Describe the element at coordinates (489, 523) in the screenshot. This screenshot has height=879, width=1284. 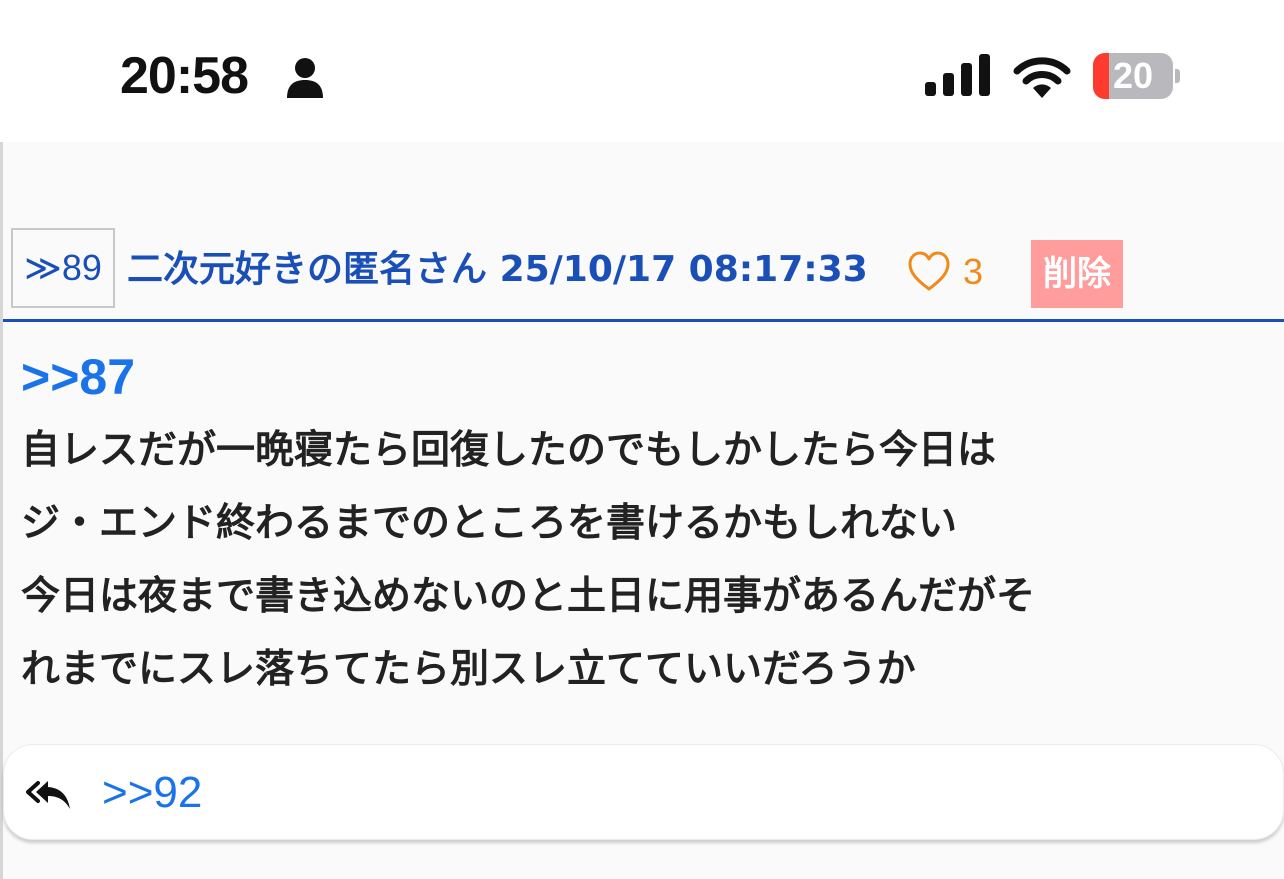
I see `post-text-line: ジ・エンド終わるまでのところを書けるかもしれない` at that location.